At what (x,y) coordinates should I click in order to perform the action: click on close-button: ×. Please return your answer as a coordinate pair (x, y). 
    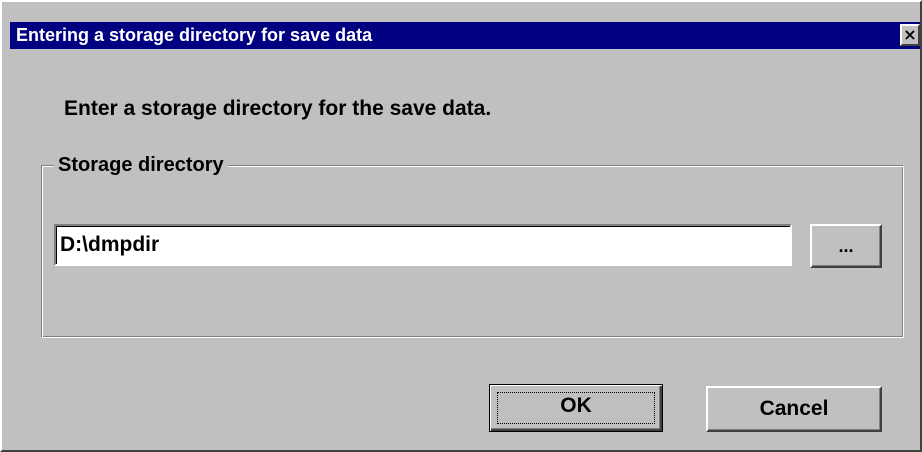
    Looking at the image, I should click on (910, 35).